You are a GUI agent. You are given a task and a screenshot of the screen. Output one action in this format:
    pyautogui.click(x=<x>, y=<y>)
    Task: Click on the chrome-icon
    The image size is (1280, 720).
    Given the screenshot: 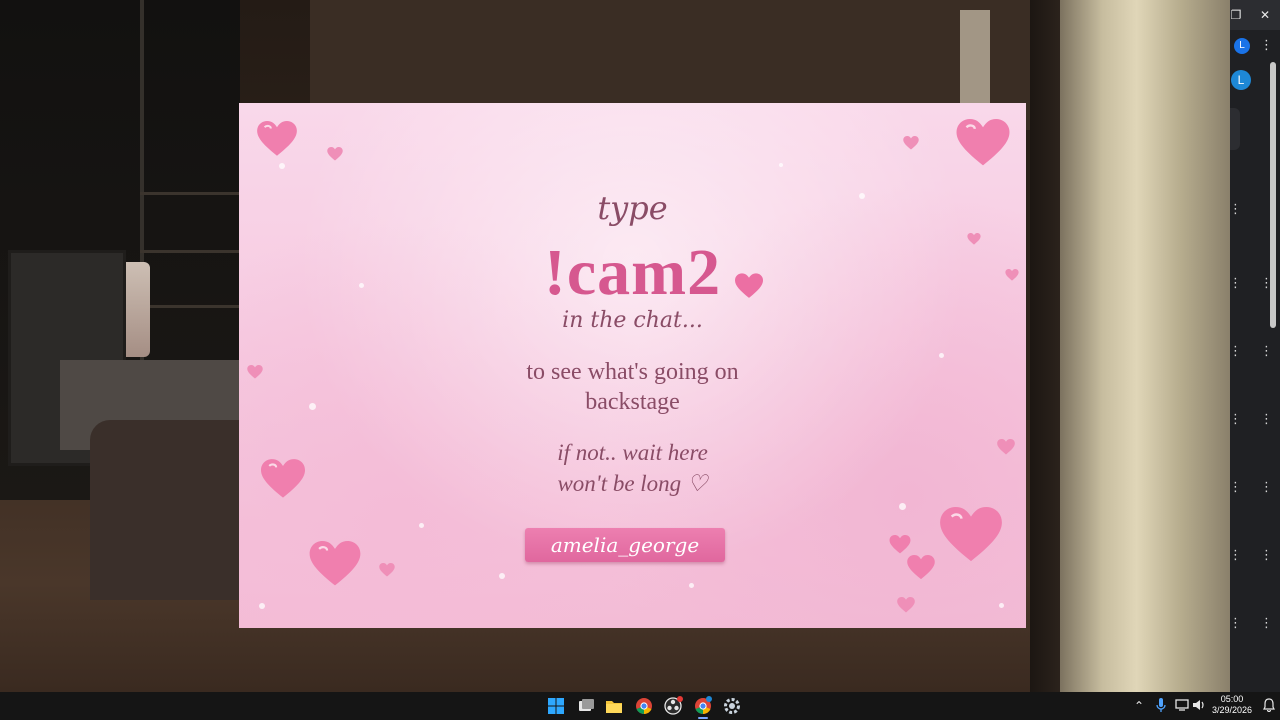 What is the action you would take?
    pyautogui.click(x=644, y=706)
    